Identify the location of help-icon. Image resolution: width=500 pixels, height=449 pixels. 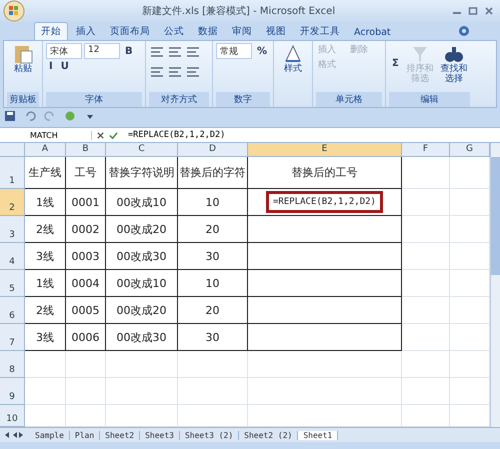
(464, 31).